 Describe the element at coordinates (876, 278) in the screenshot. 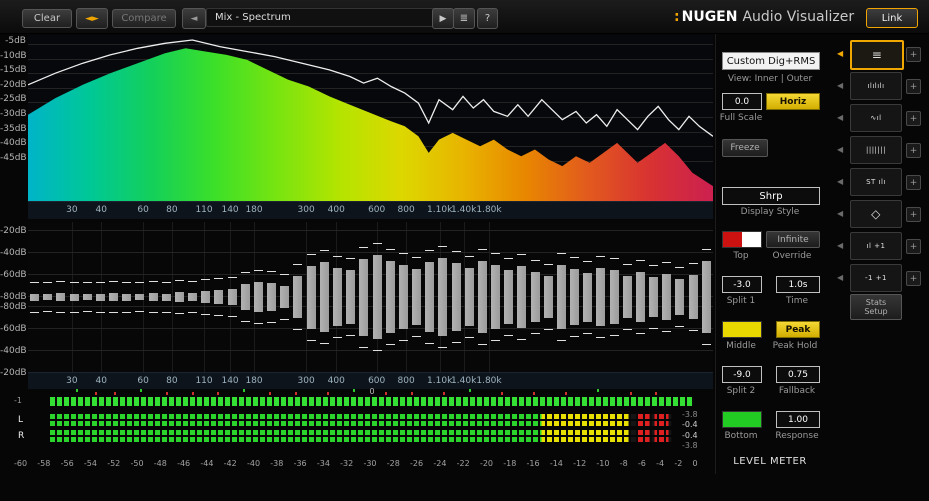

I see `module-correlation-button: -1 +1` at that location.